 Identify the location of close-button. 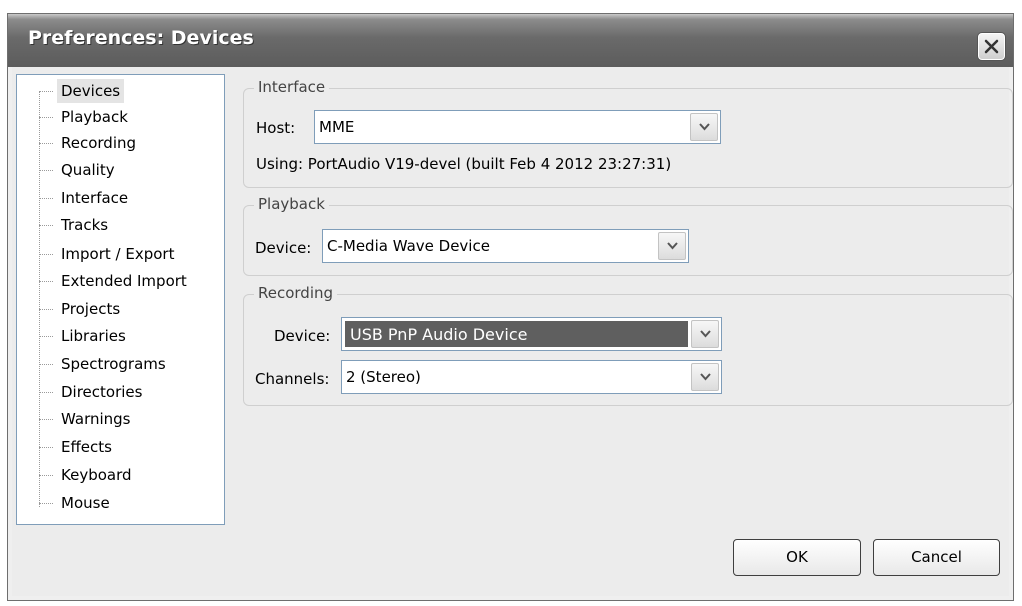
(991, 46).